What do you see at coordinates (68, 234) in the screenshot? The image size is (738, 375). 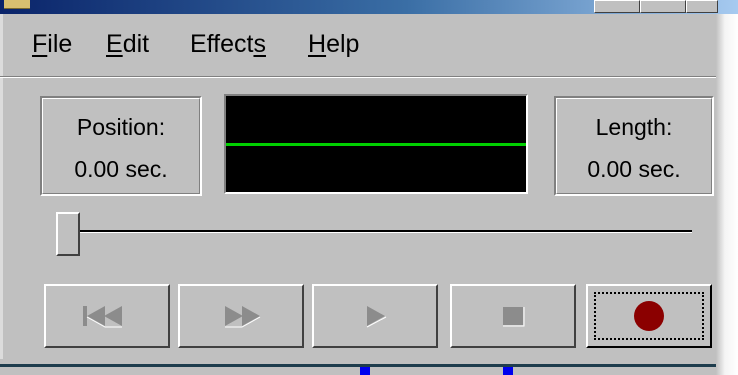 I see `seek-slider-thumb` at bounding box center [68, 234].